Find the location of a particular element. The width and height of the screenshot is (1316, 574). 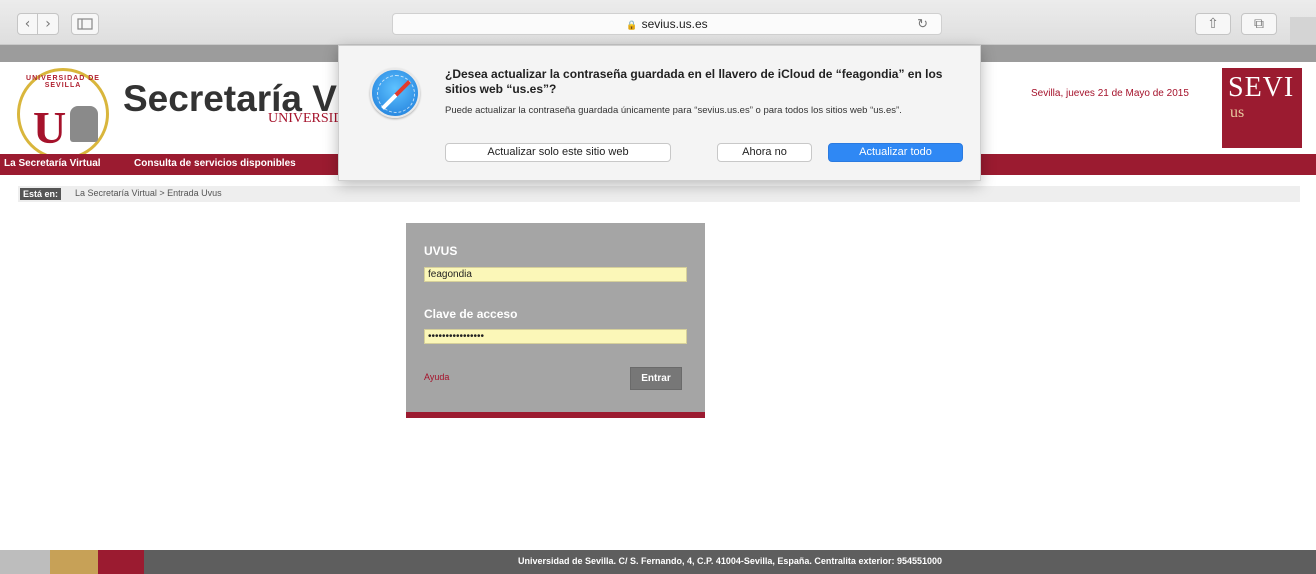

new-tab-button is located at coordinates (1303, 30).